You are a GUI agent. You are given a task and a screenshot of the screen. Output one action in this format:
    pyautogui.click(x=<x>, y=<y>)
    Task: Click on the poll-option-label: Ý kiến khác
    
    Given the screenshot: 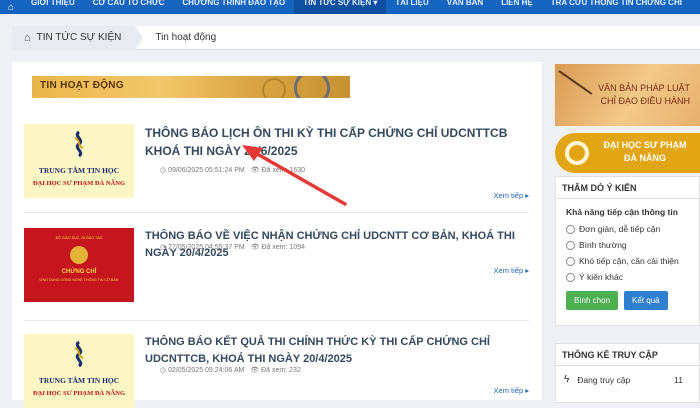 What is the action you would take?
    pyautogui.click(x=601, y=277)
    